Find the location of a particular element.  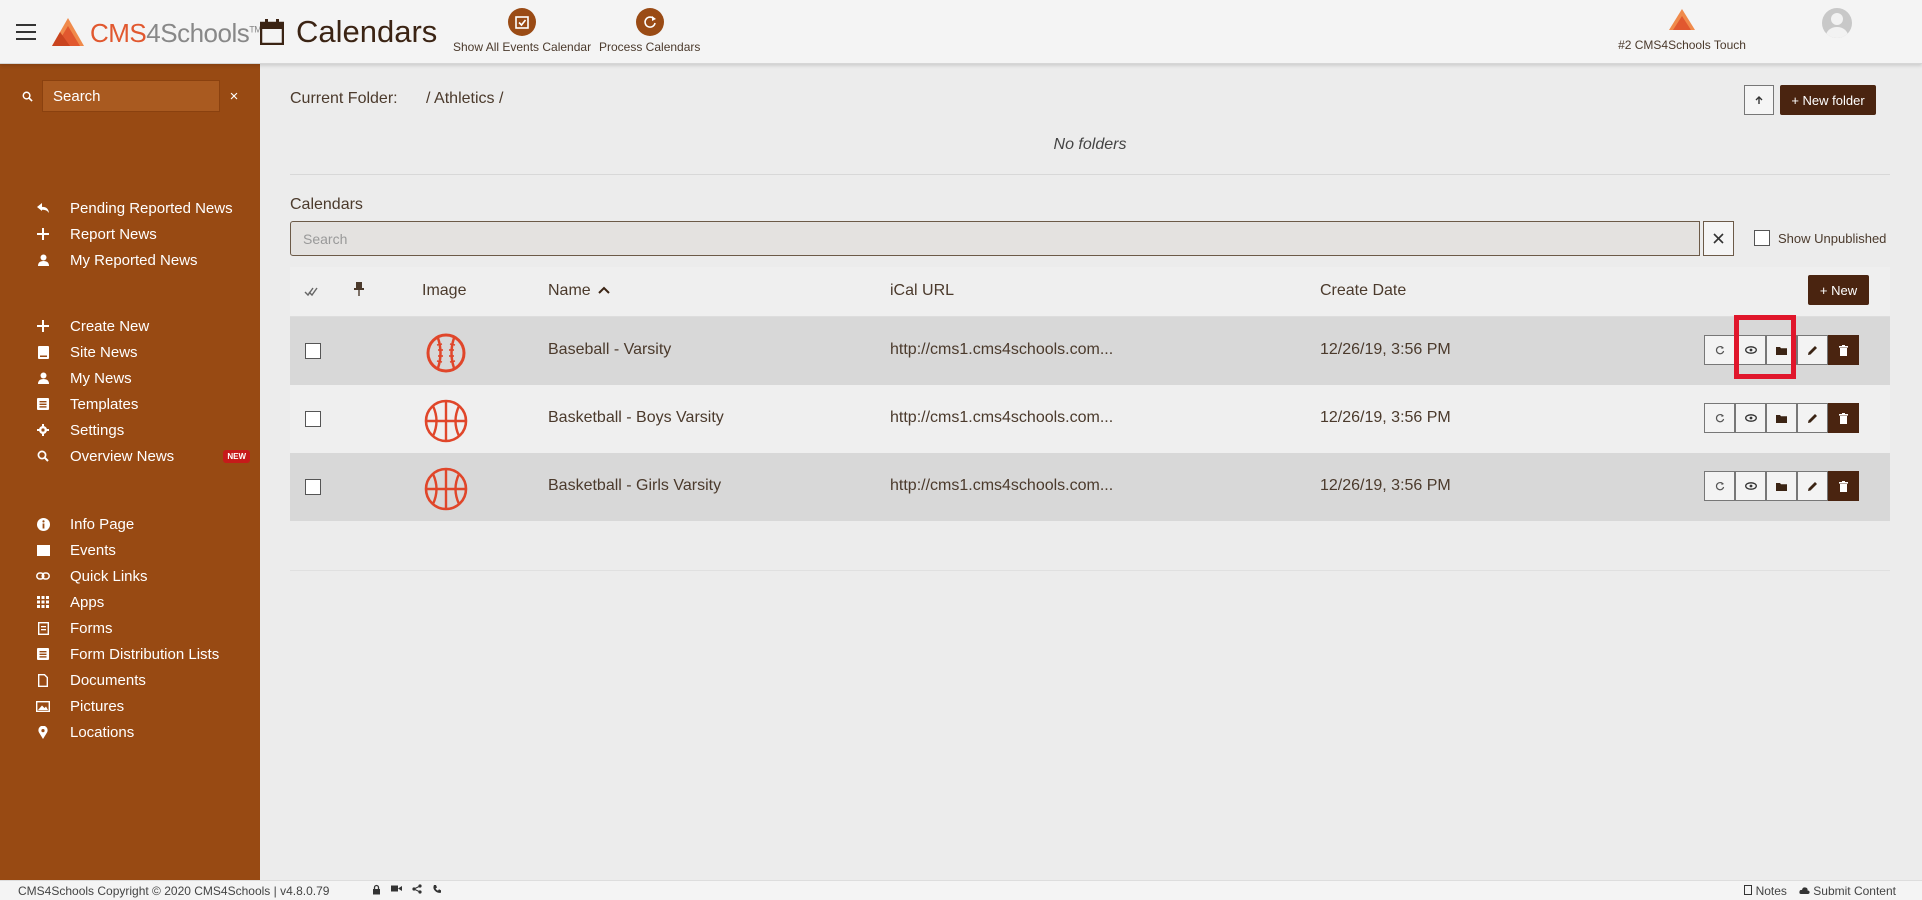

link-icon is located at coordinates (43, 576).